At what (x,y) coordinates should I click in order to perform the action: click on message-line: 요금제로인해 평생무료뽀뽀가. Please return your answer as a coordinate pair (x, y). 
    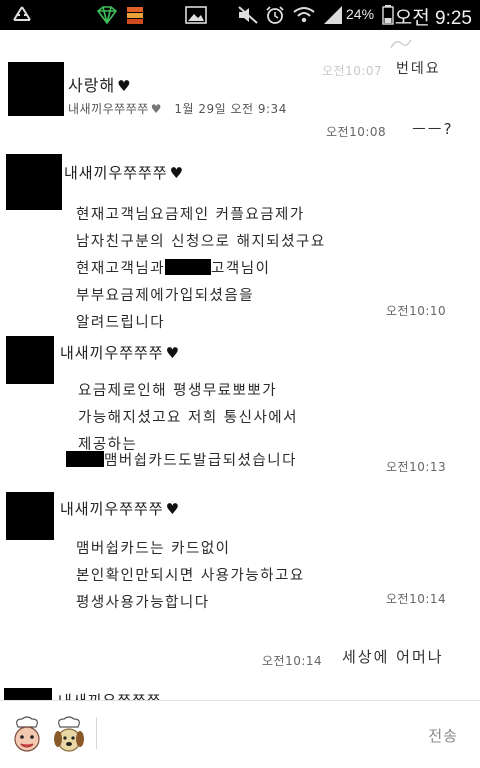
    Looking at the image, I should click on (178, 391).